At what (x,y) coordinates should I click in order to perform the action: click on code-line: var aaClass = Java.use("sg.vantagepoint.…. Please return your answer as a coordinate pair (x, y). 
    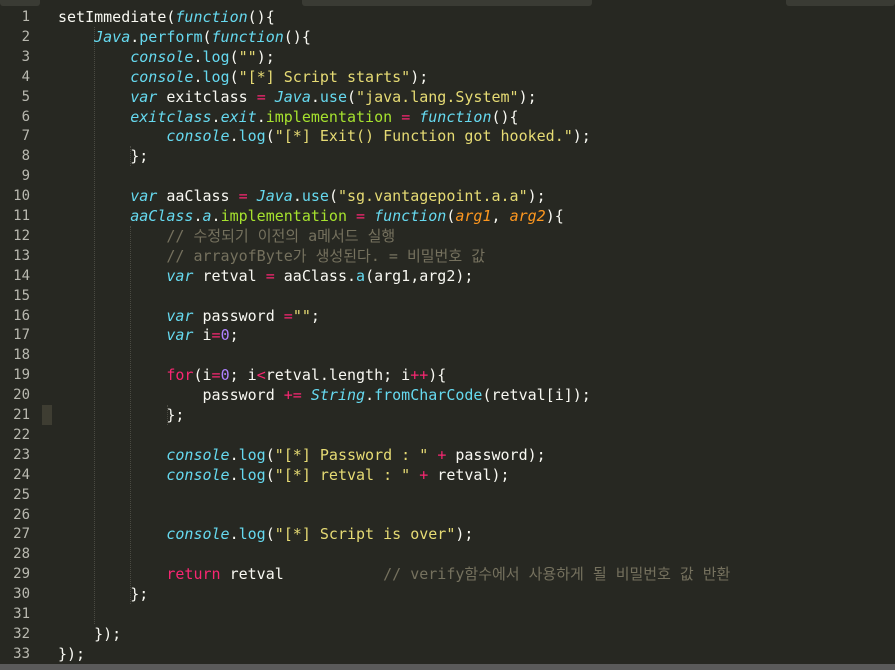
    Looking at the image, I should click on (476, 196).